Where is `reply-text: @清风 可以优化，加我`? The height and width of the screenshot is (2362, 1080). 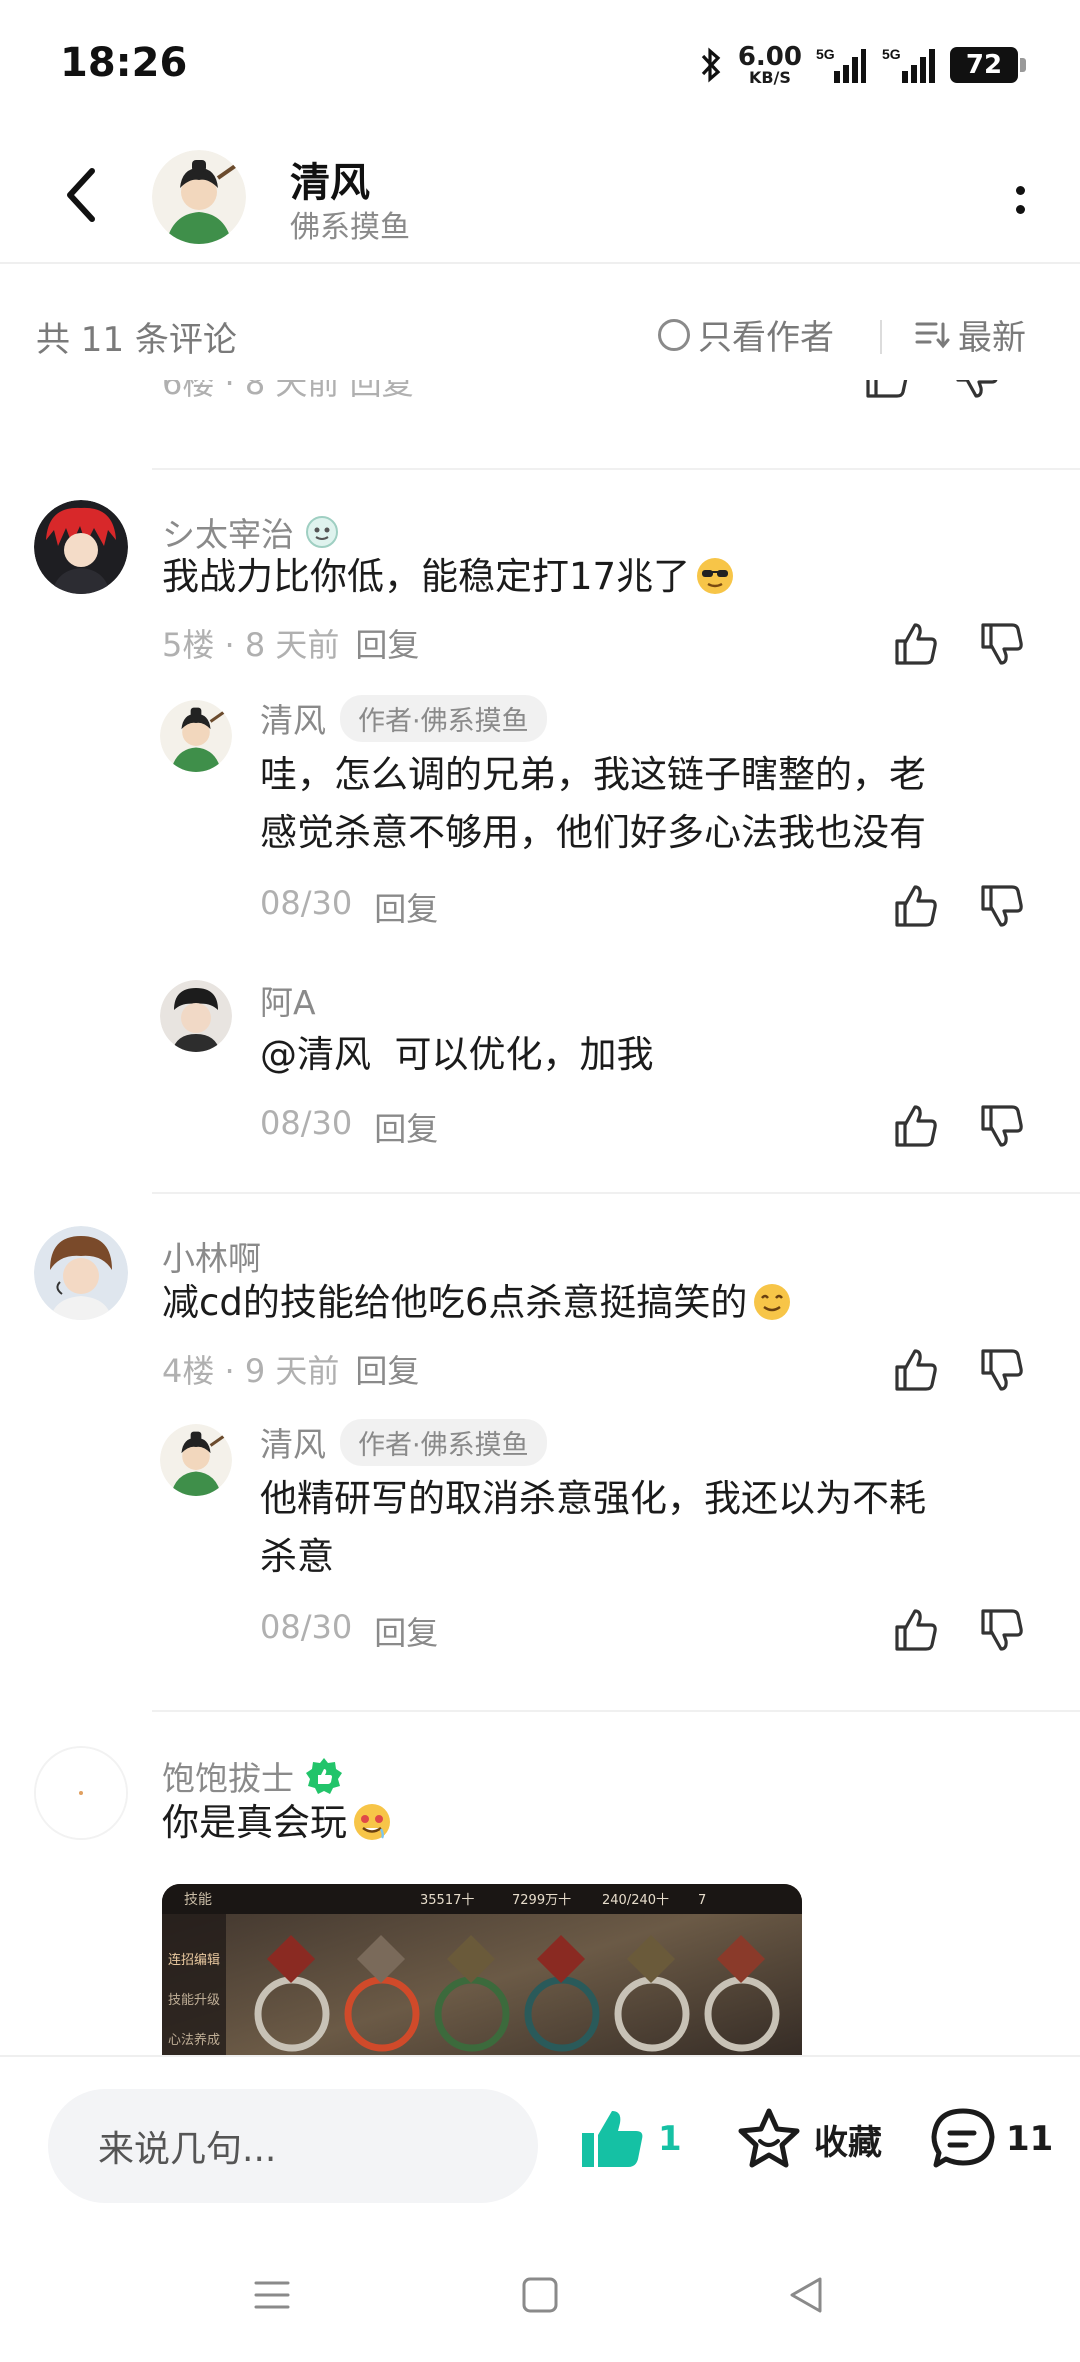
reply-text: @清风 可以优化，加我 is located at coordinates (457, 1054).